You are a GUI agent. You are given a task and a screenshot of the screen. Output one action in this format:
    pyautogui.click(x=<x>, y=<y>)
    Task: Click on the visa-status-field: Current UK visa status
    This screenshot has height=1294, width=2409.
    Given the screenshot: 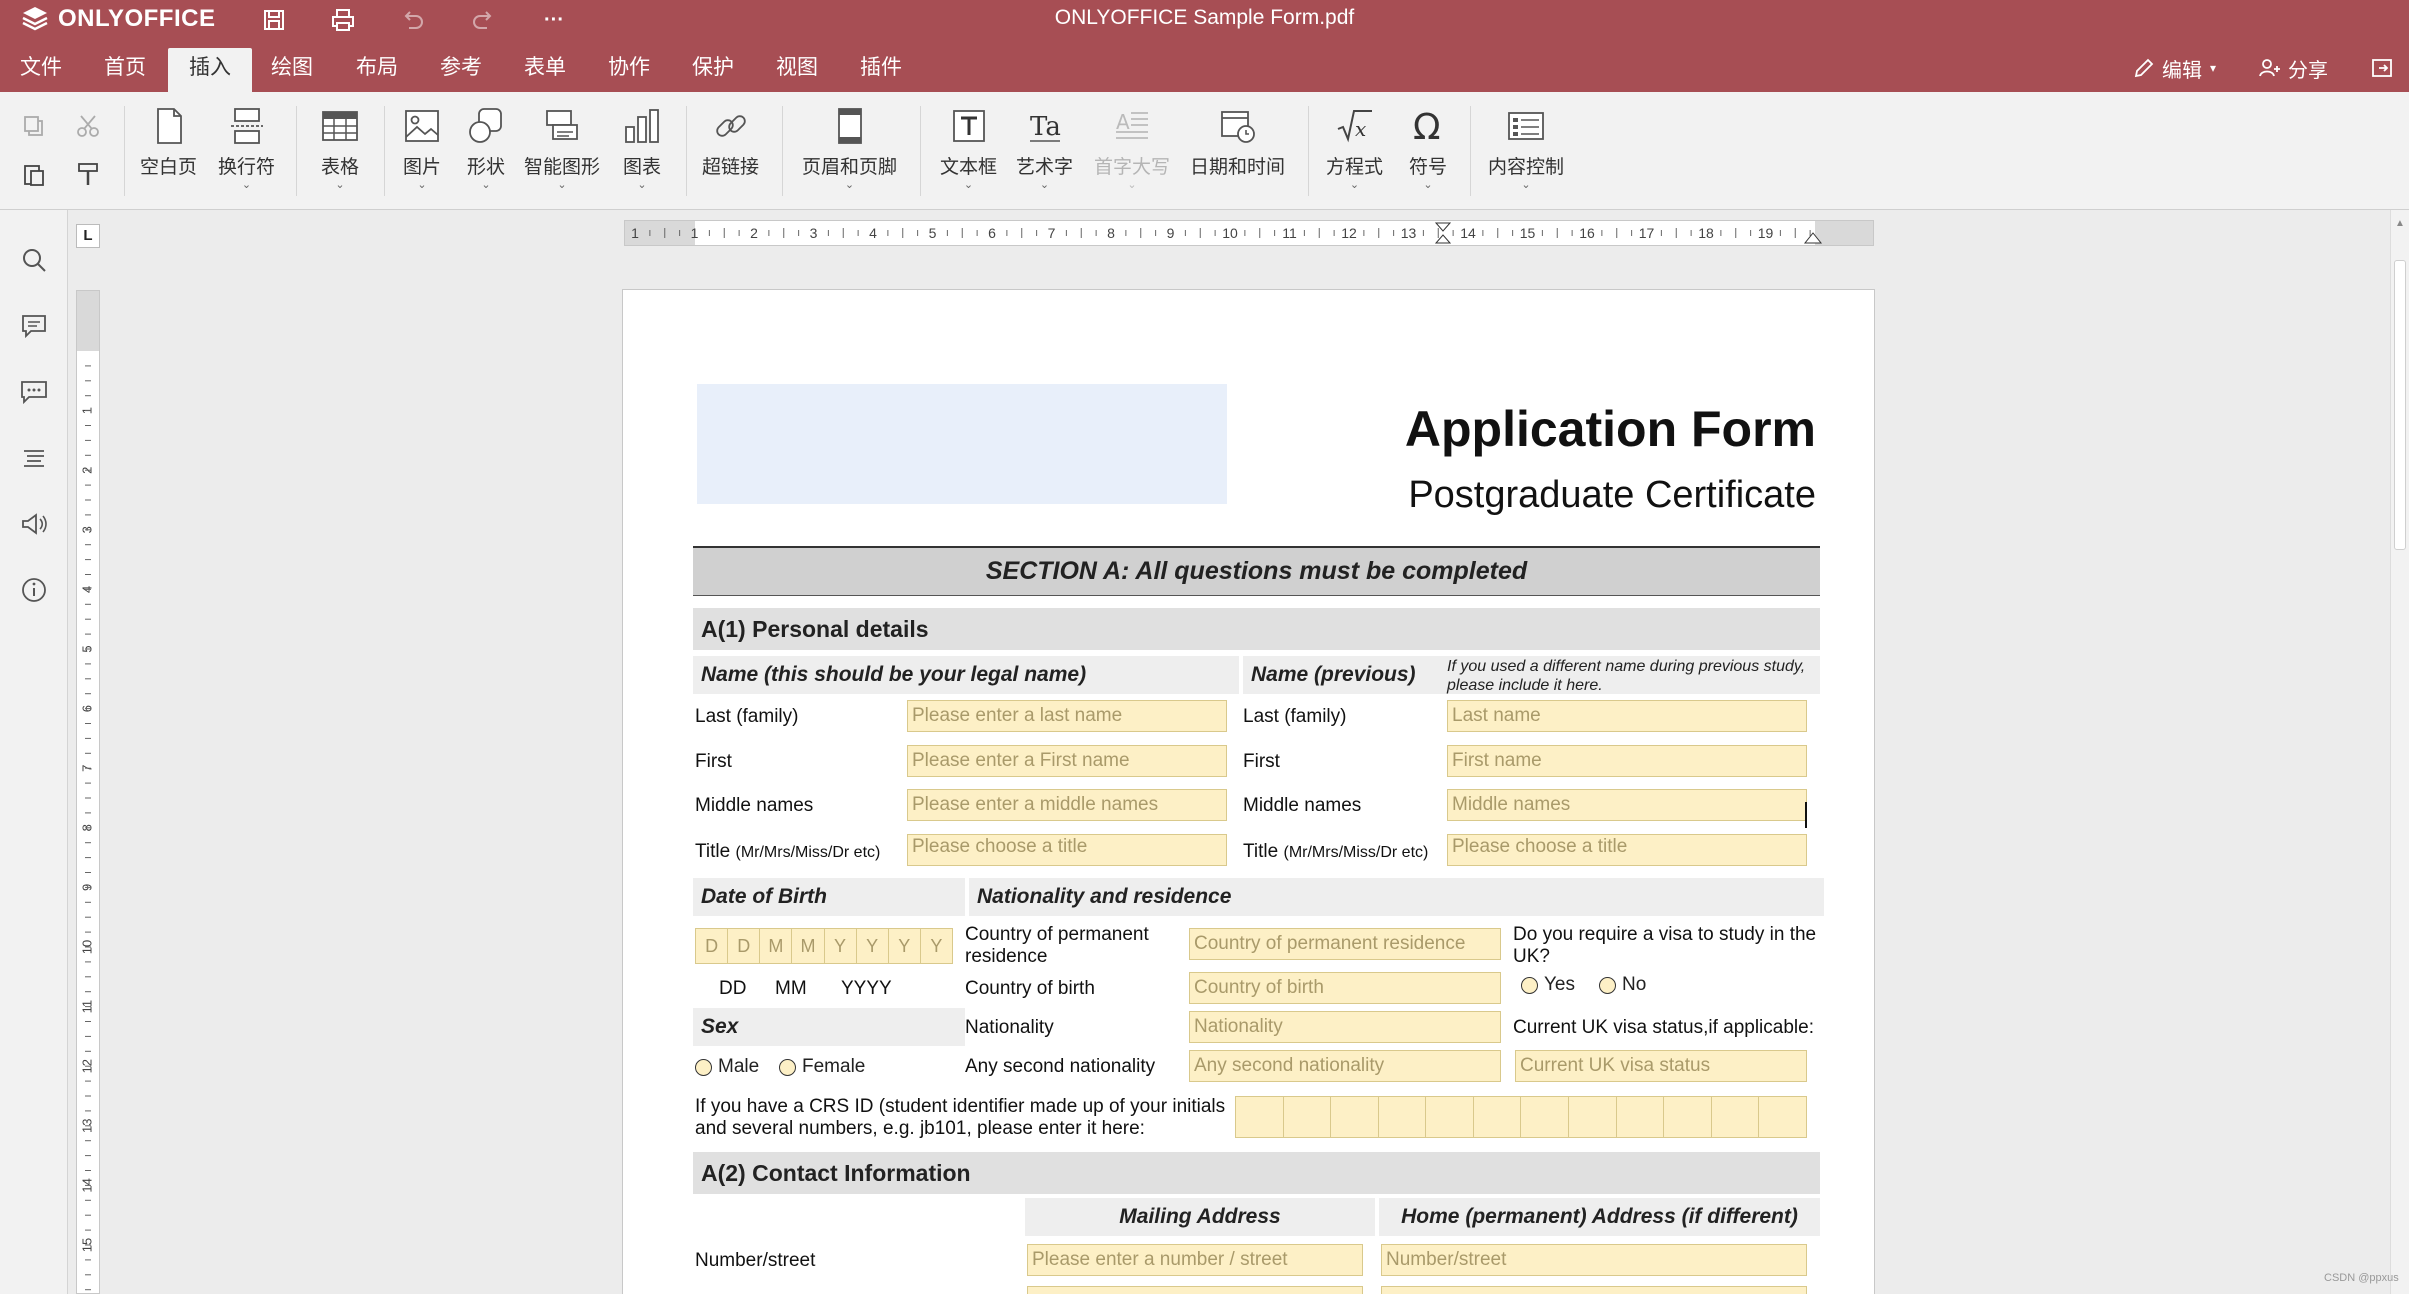 What is the action you would take?
    pyautogui.click(x=1661, y=1066)
    